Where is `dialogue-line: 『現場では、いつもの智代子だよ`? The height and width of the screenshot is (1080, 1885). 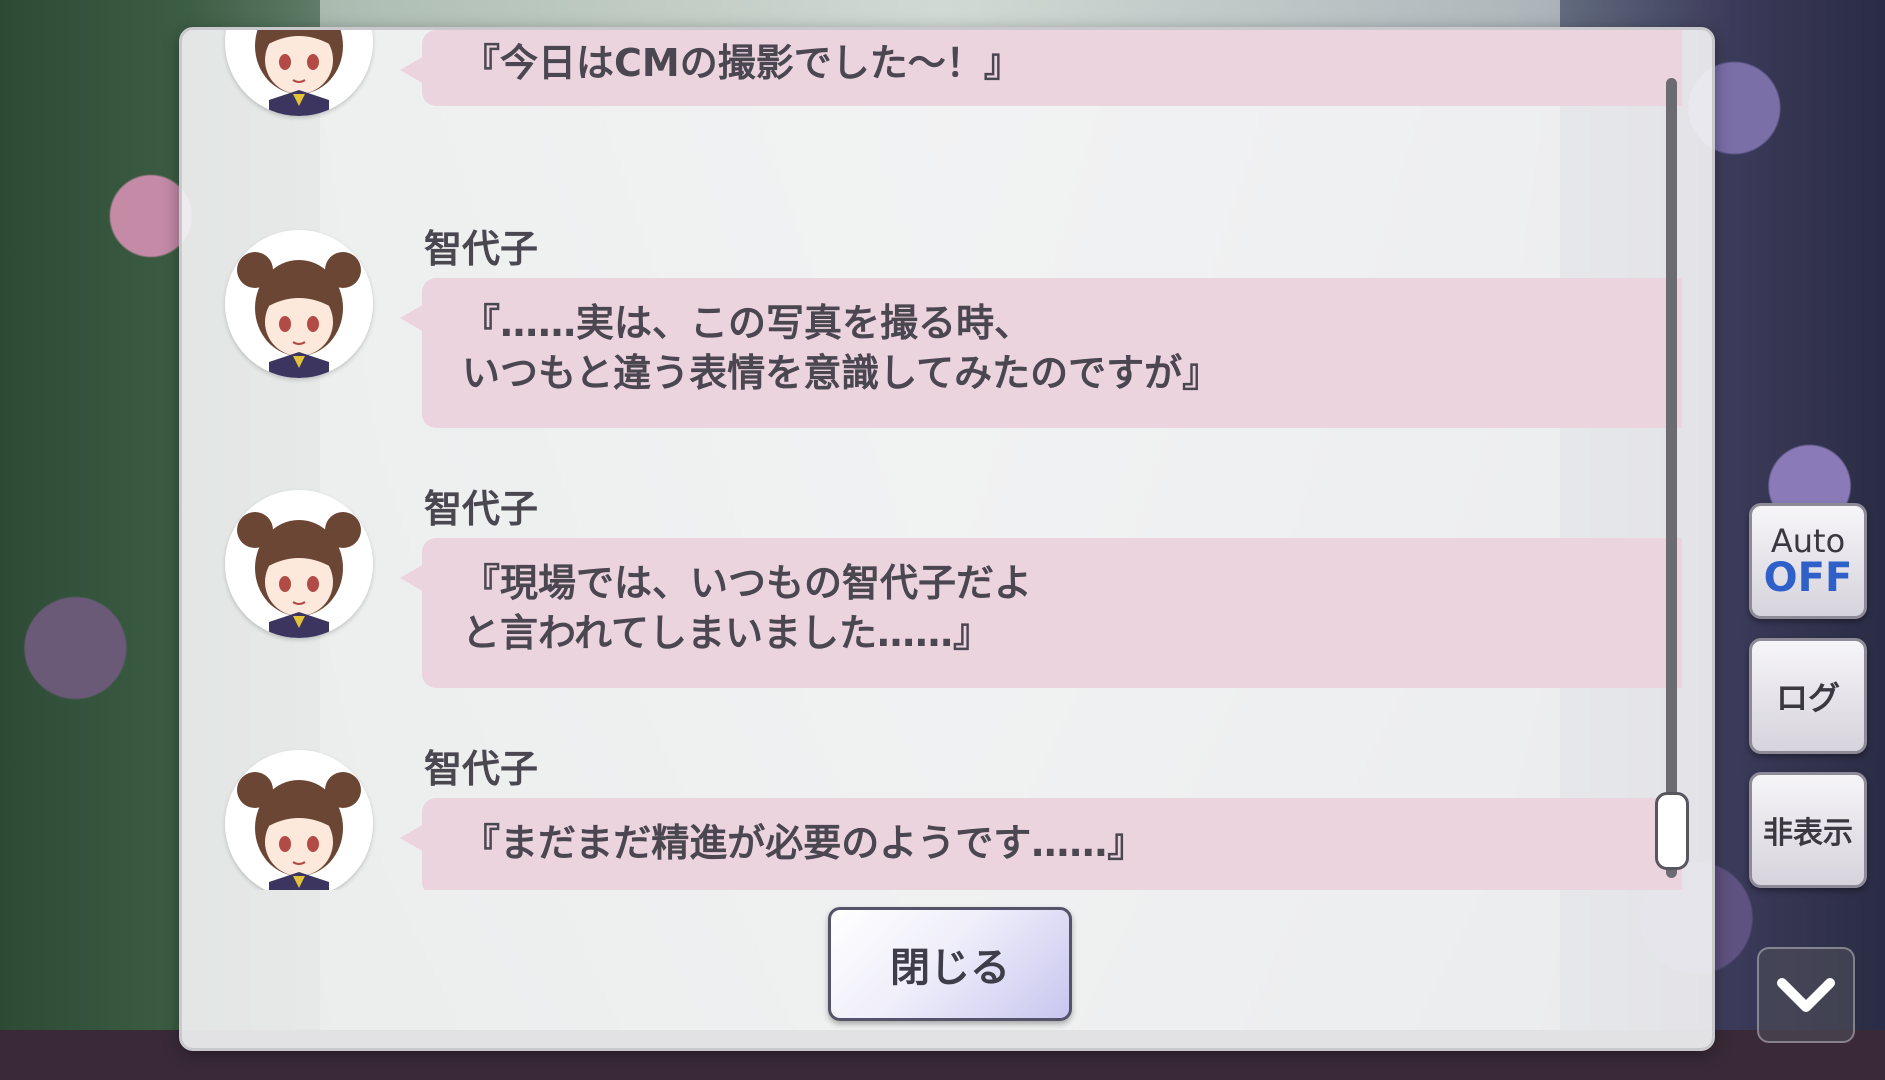
dialogue-line: 『現場では、いつもの智代子だよ is located at coordinates (747, 583).